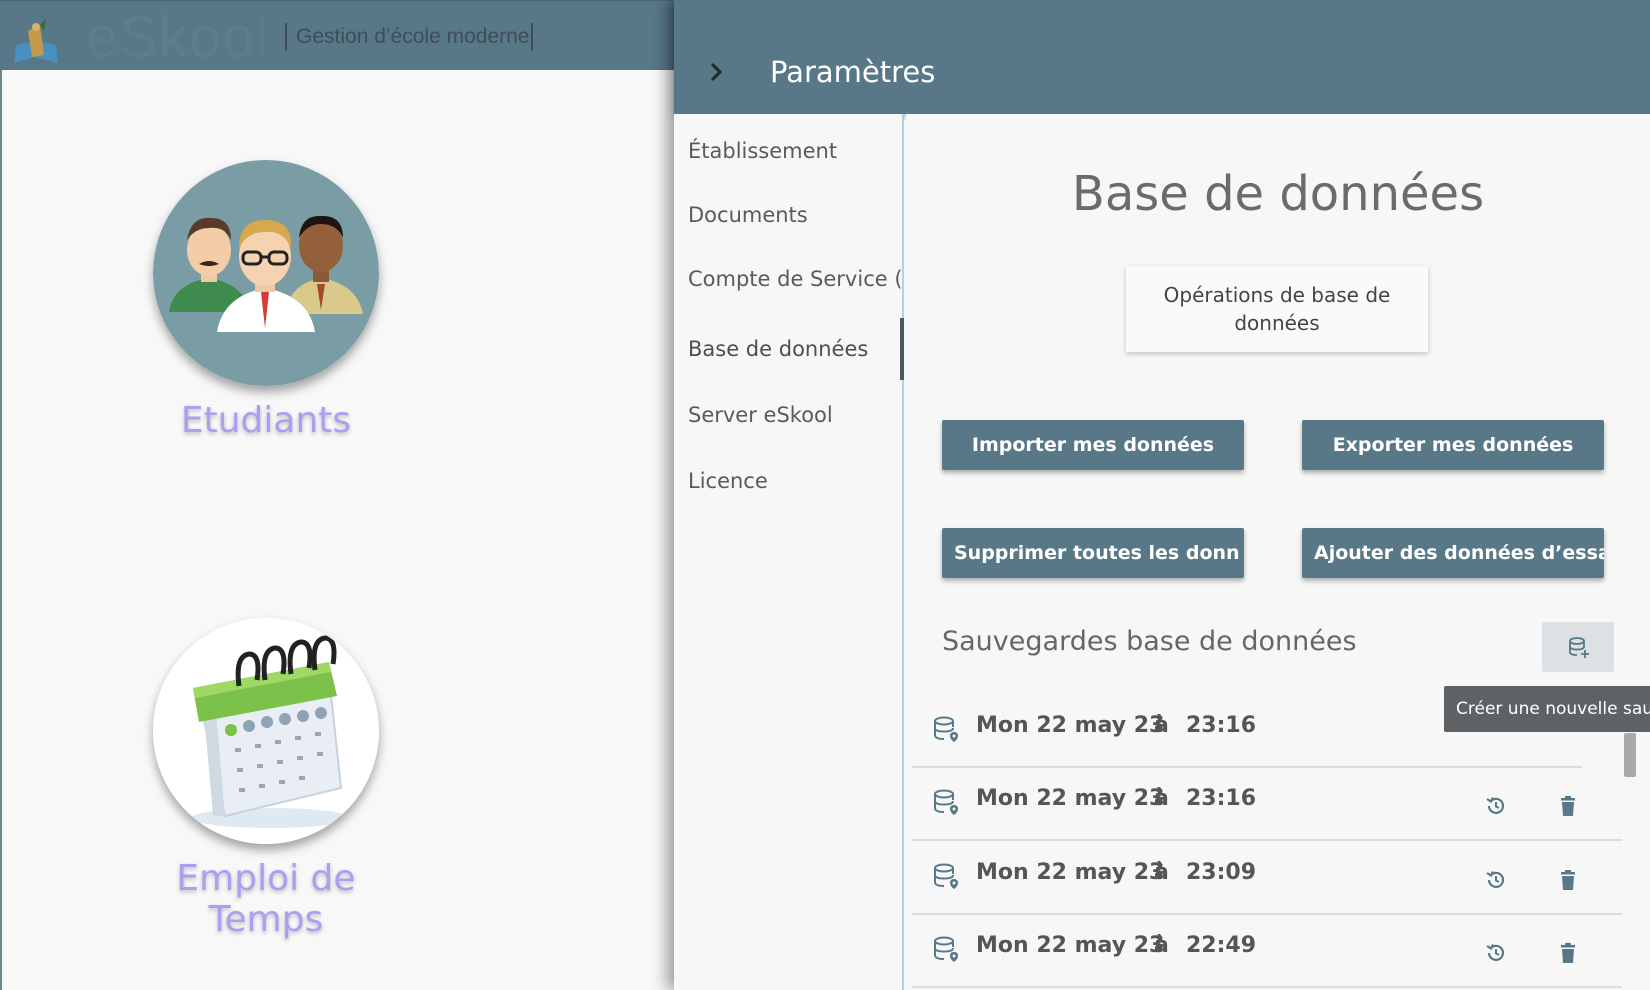  What do you see at coordinates (409, 37) in the screenshot?
I see `app-tagline: Gestion d’école moderne` at bounding box center [409, 37].